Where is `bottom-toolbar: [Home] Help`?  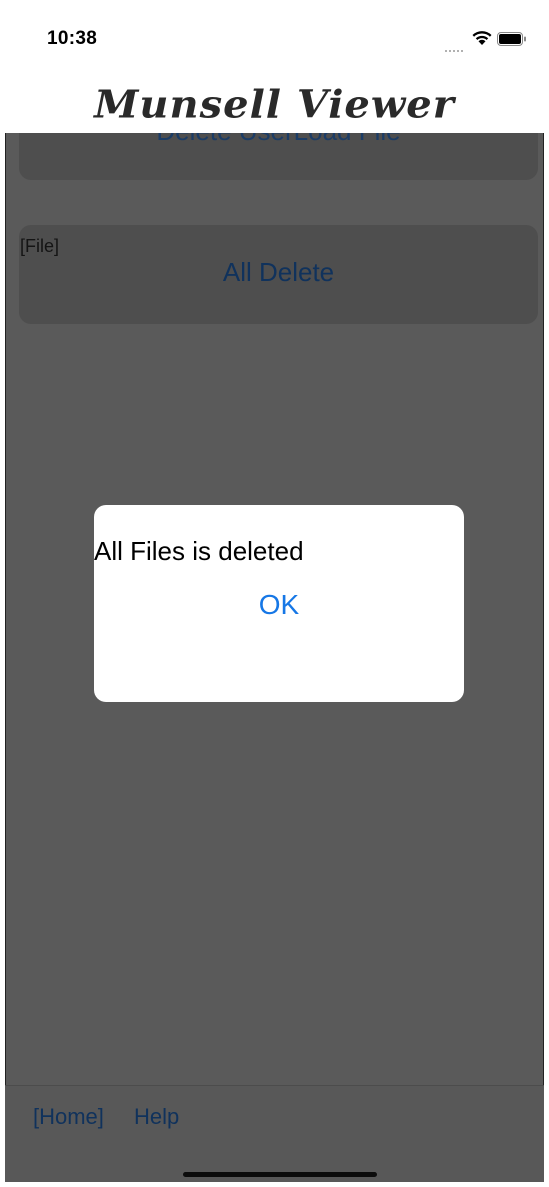
bottom-toolbar: [Home] Help is located at coordinates (274, 1133).